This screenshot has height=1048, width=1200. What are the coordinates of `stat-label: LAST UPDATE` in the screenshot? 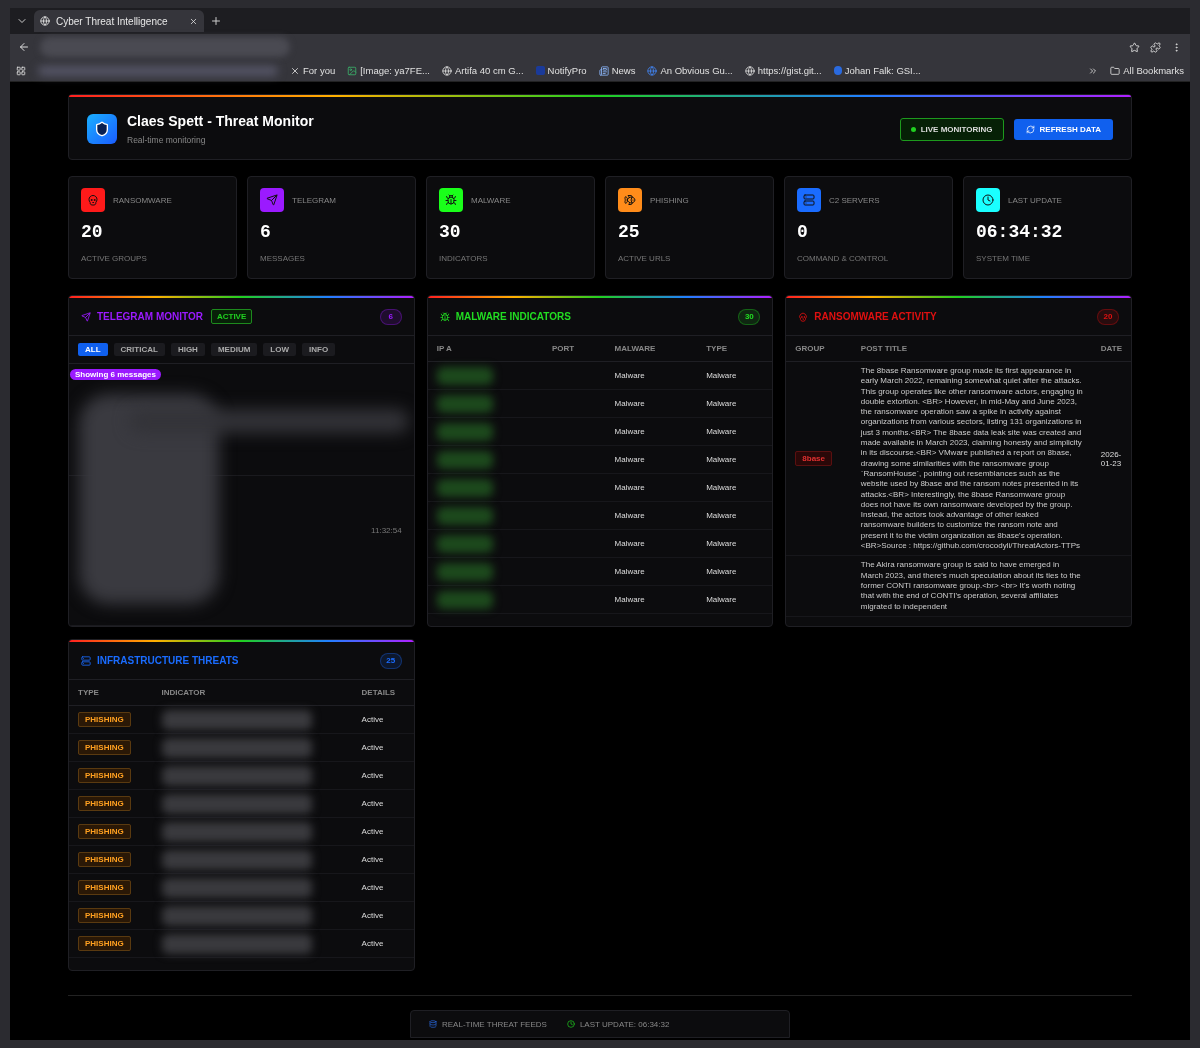 It's located at (1035, 200).